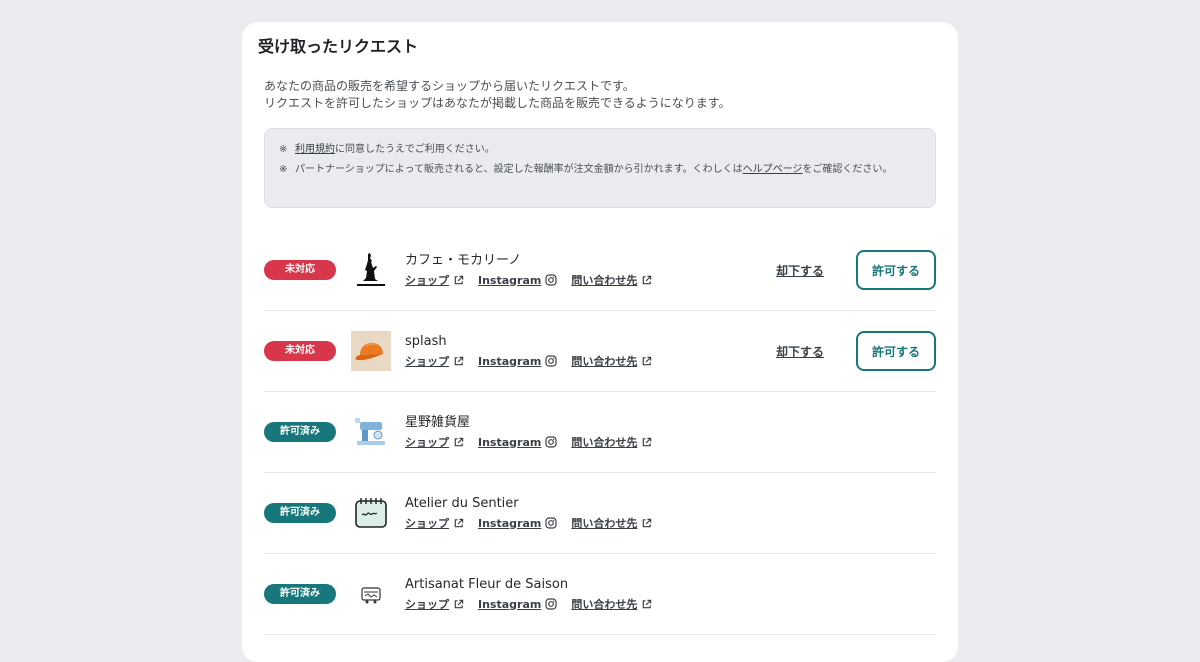  Describe the element at coordinates (847, 169) in the screenshot. I see `notice-fee-text-after: をご確認ください。` at that location.